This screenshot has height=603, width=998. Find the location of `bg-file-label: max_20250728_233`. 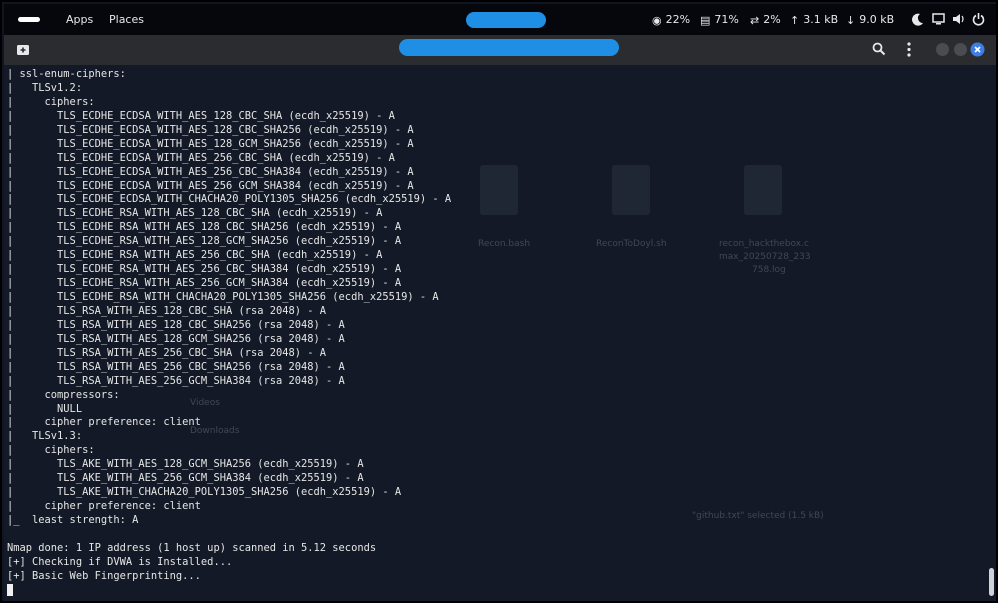

bg-file-label: max_20250728_233 is located at coordinates (765, 257).